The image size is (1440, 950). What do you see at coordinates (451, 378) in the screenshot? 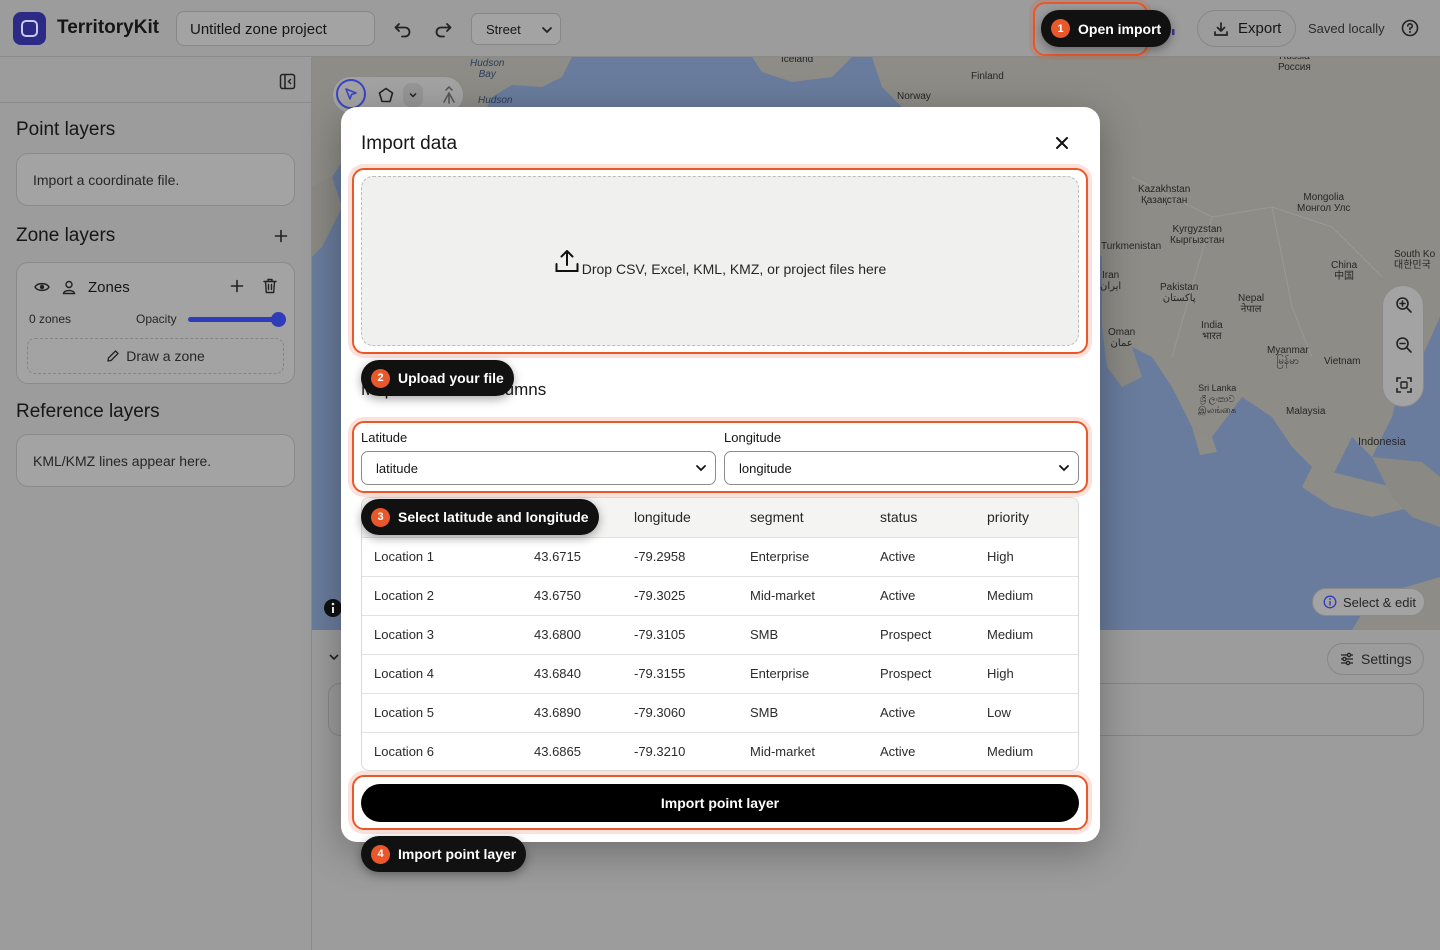
I see `step-label: Upload your file` at bounding box center [451, 378].